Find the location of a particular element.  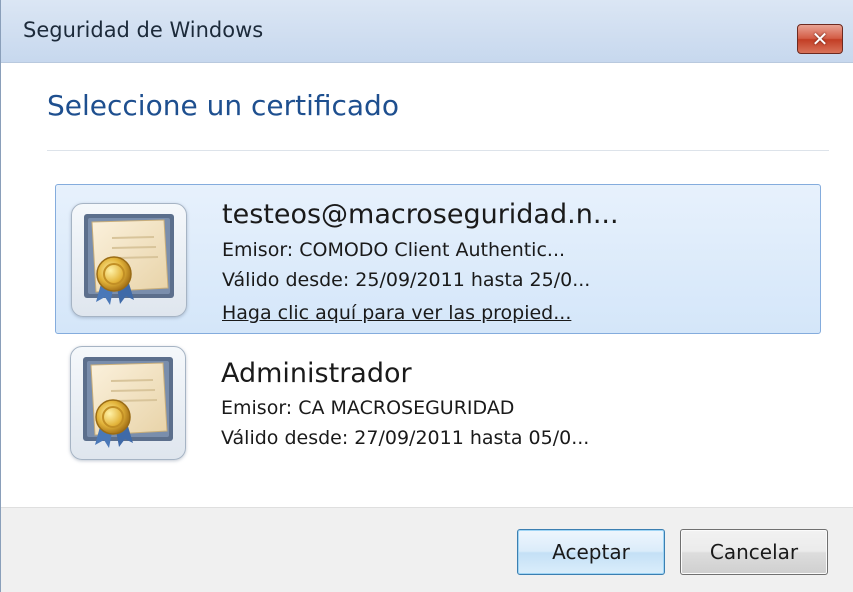

dialog-heading: Seleccione un certificado is located at coordinates (223, 105).